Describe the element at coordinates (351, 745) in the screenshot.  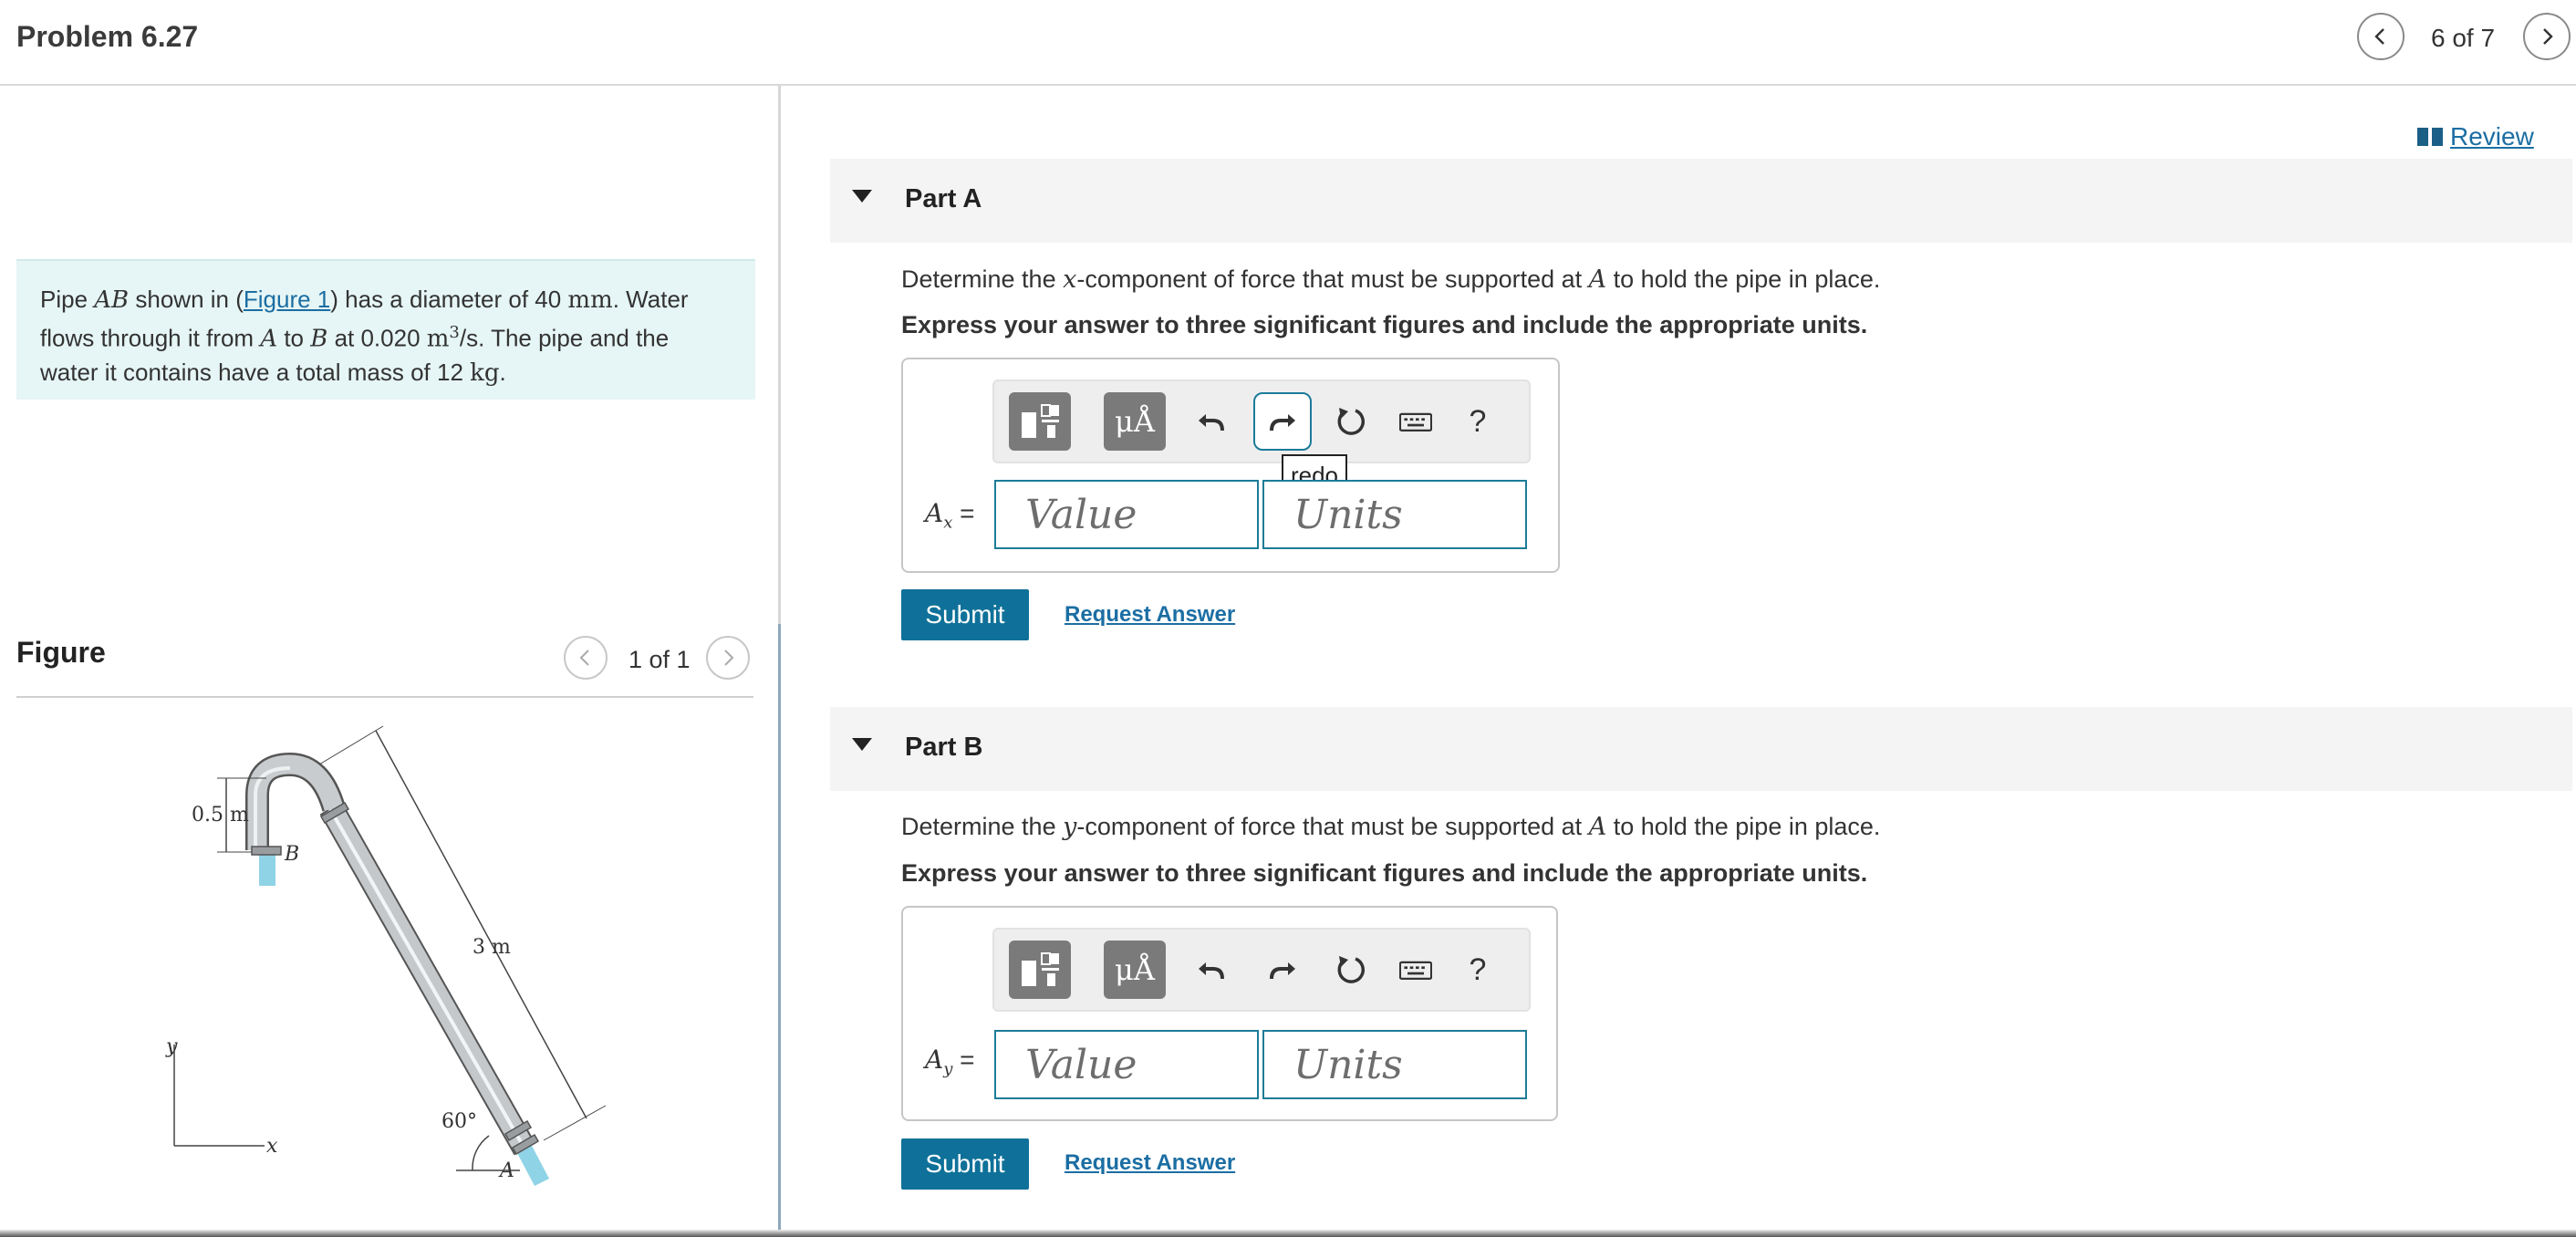
I see `dimension-extension` at that location.